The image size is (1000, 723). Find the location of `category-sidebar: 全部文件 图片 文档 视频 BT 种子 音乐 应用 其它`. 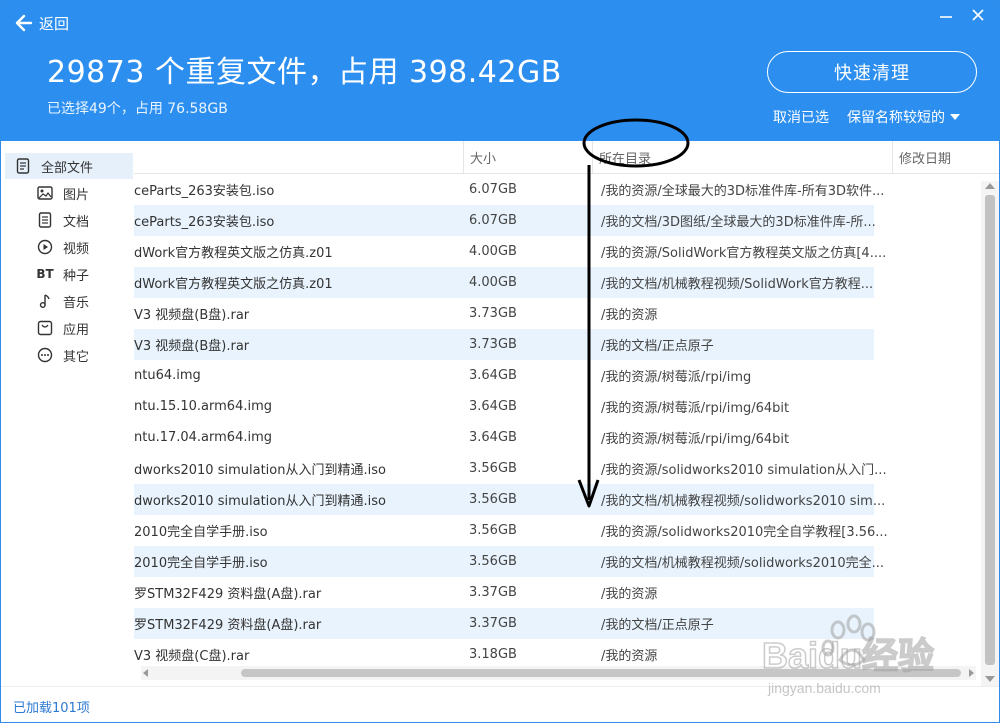

category-sidebar: 全部文件 图片 文档 视频 BT 种子 音乐 应用 其它 is located at coordinates (67, 413).